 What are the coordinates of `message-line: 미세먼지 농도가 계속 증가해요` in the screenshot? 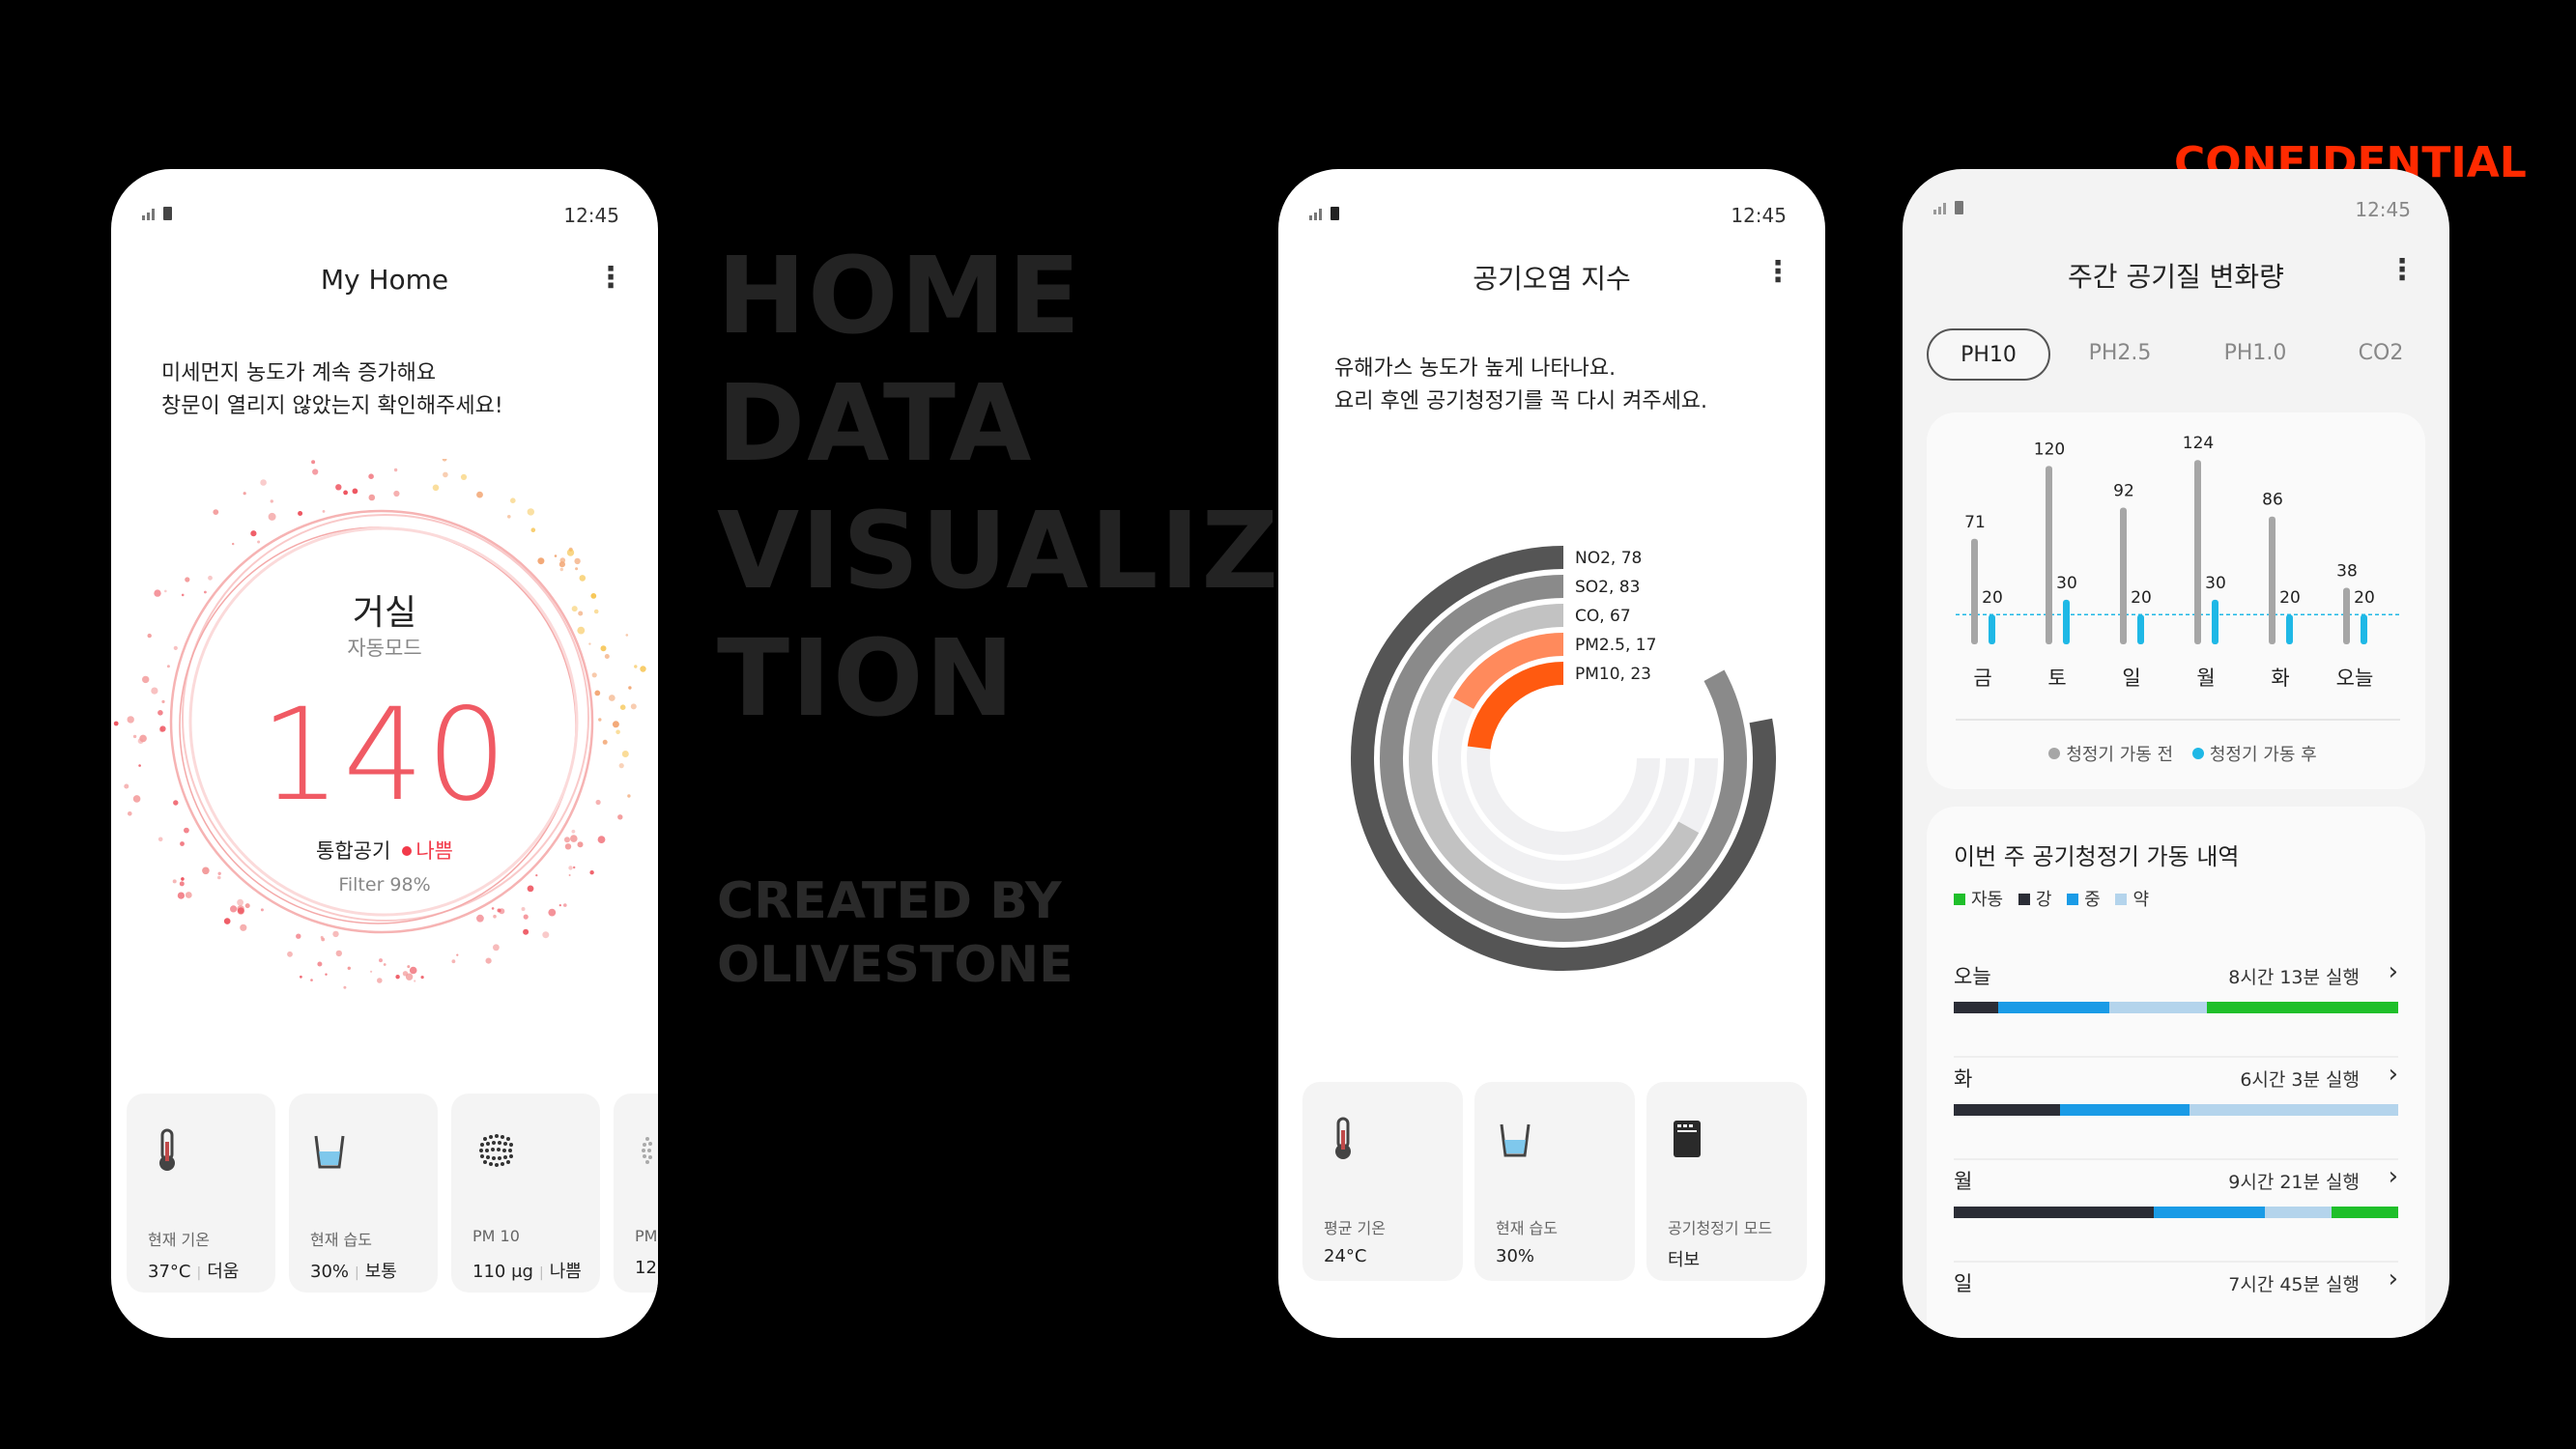 It's located at (299, 373).